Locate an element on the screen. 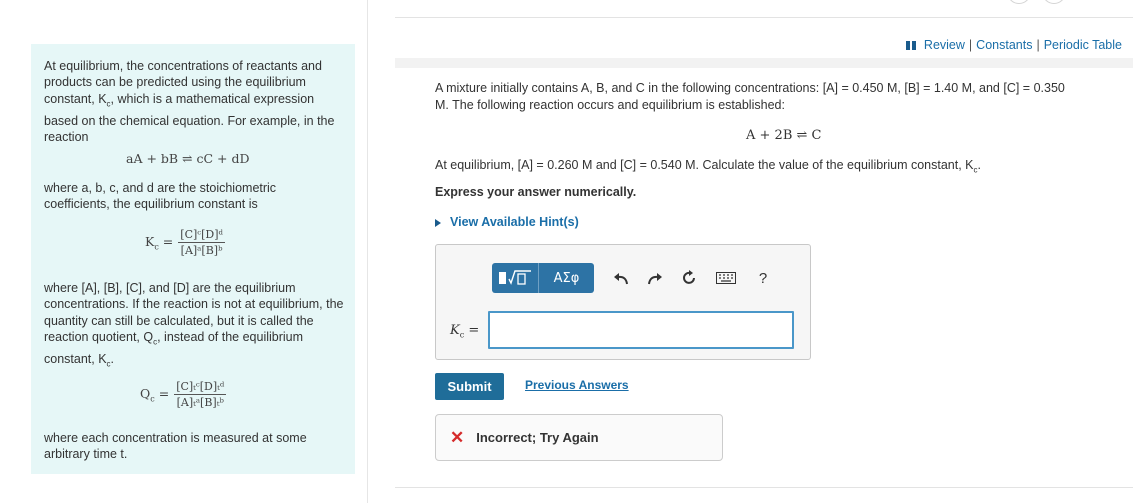 The width and height of the screenshot is (1133, 503). previous-answers-link: Previous Answers is located at coordinates (577, 385).